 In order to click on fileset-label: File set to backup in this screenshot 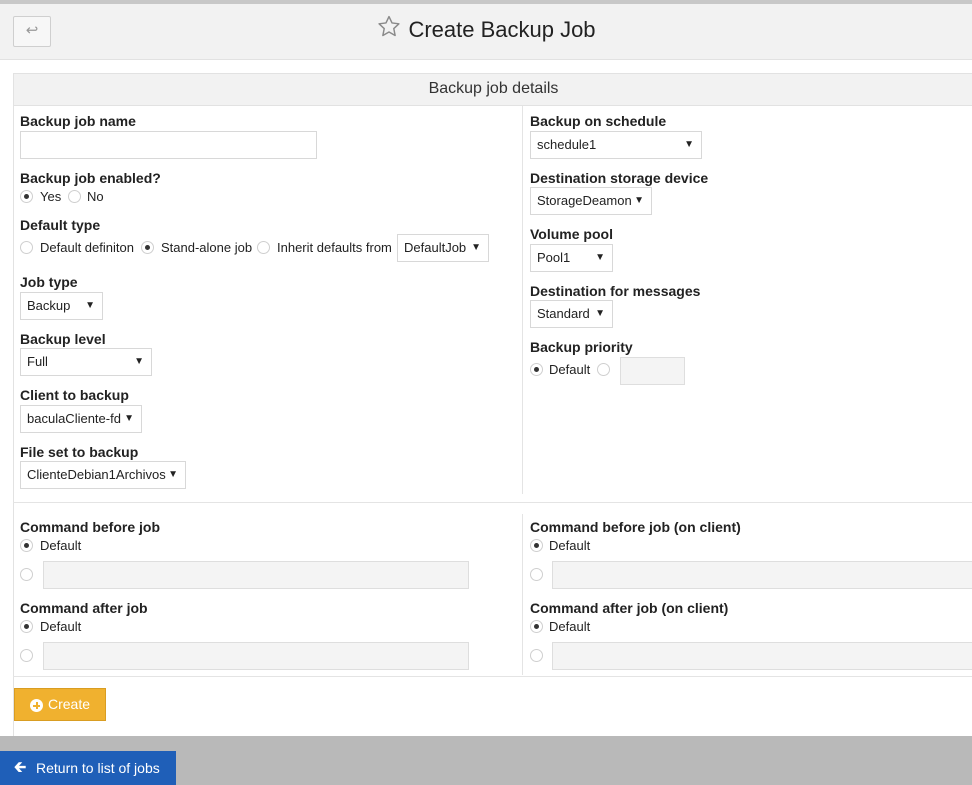, I will do `click(79, 452)`.